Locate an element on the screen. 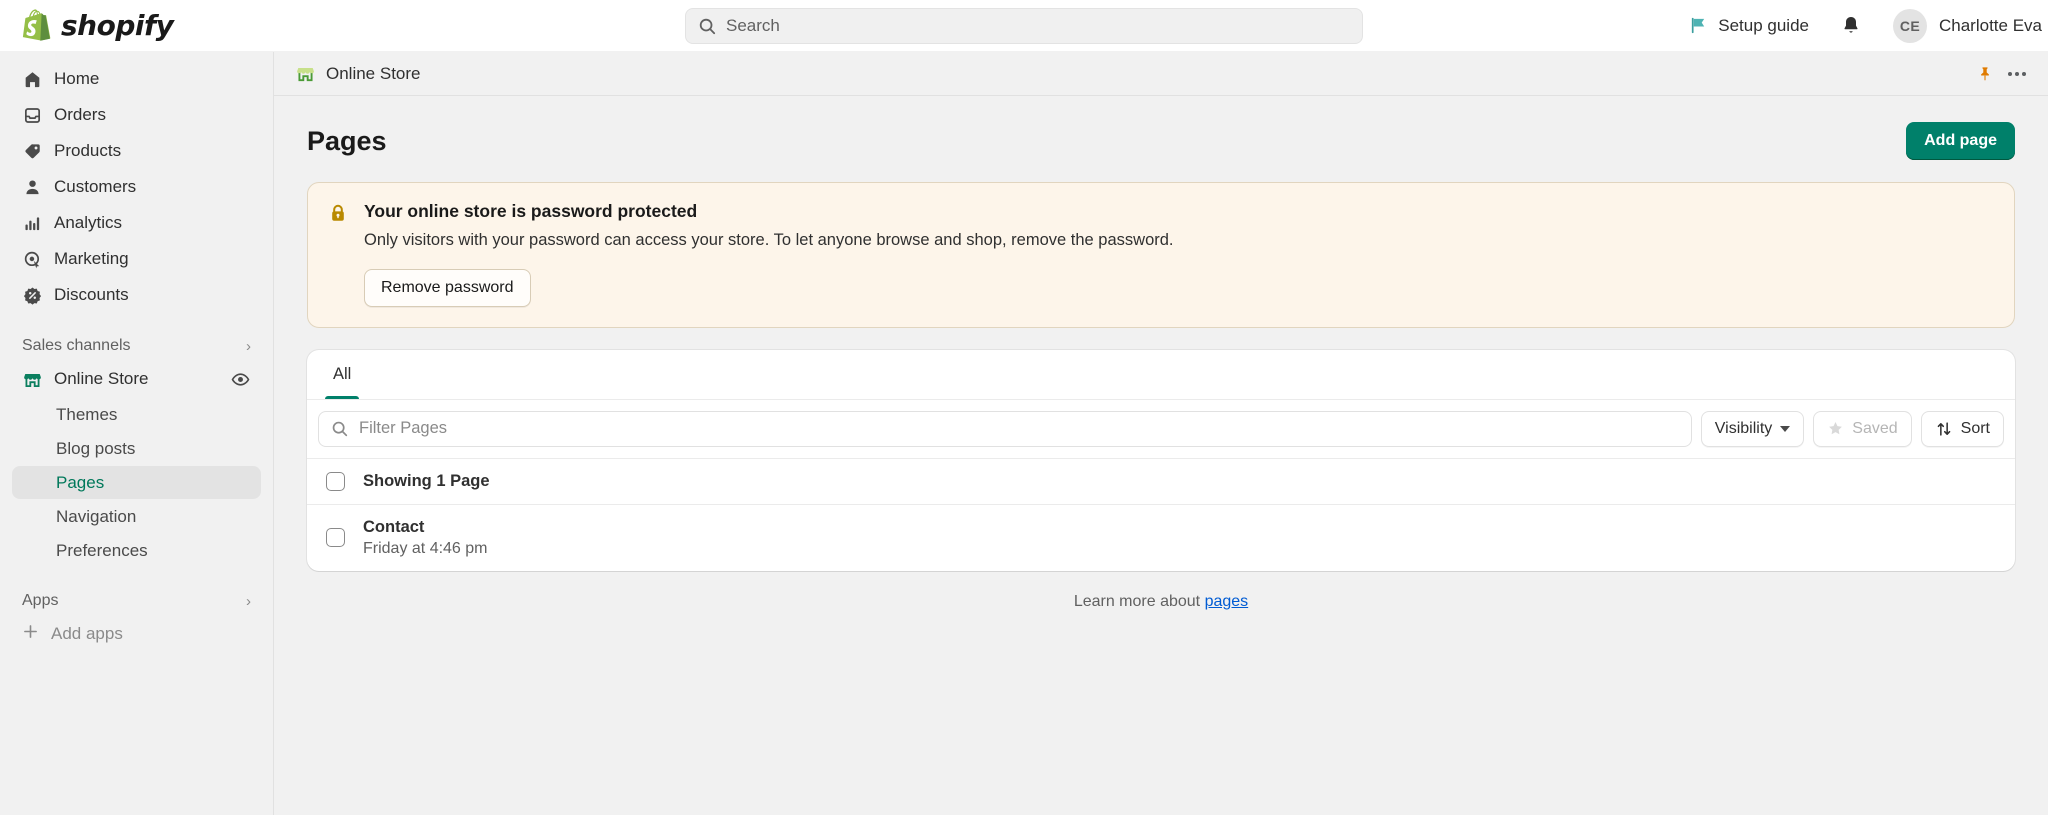 The image size is (2048, 815). more-horizontal-icon is located at coordinates (2017, 73).